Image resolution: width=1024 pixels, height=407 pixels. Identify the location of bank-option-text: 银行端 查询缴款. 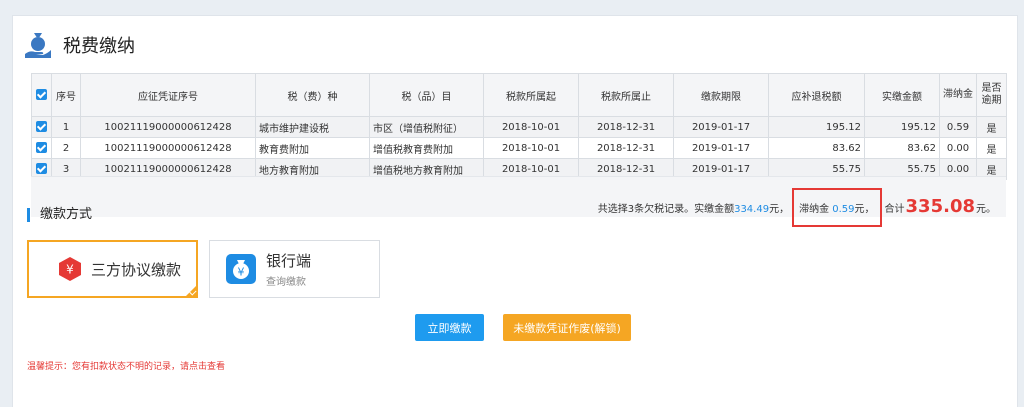
(288, 269).